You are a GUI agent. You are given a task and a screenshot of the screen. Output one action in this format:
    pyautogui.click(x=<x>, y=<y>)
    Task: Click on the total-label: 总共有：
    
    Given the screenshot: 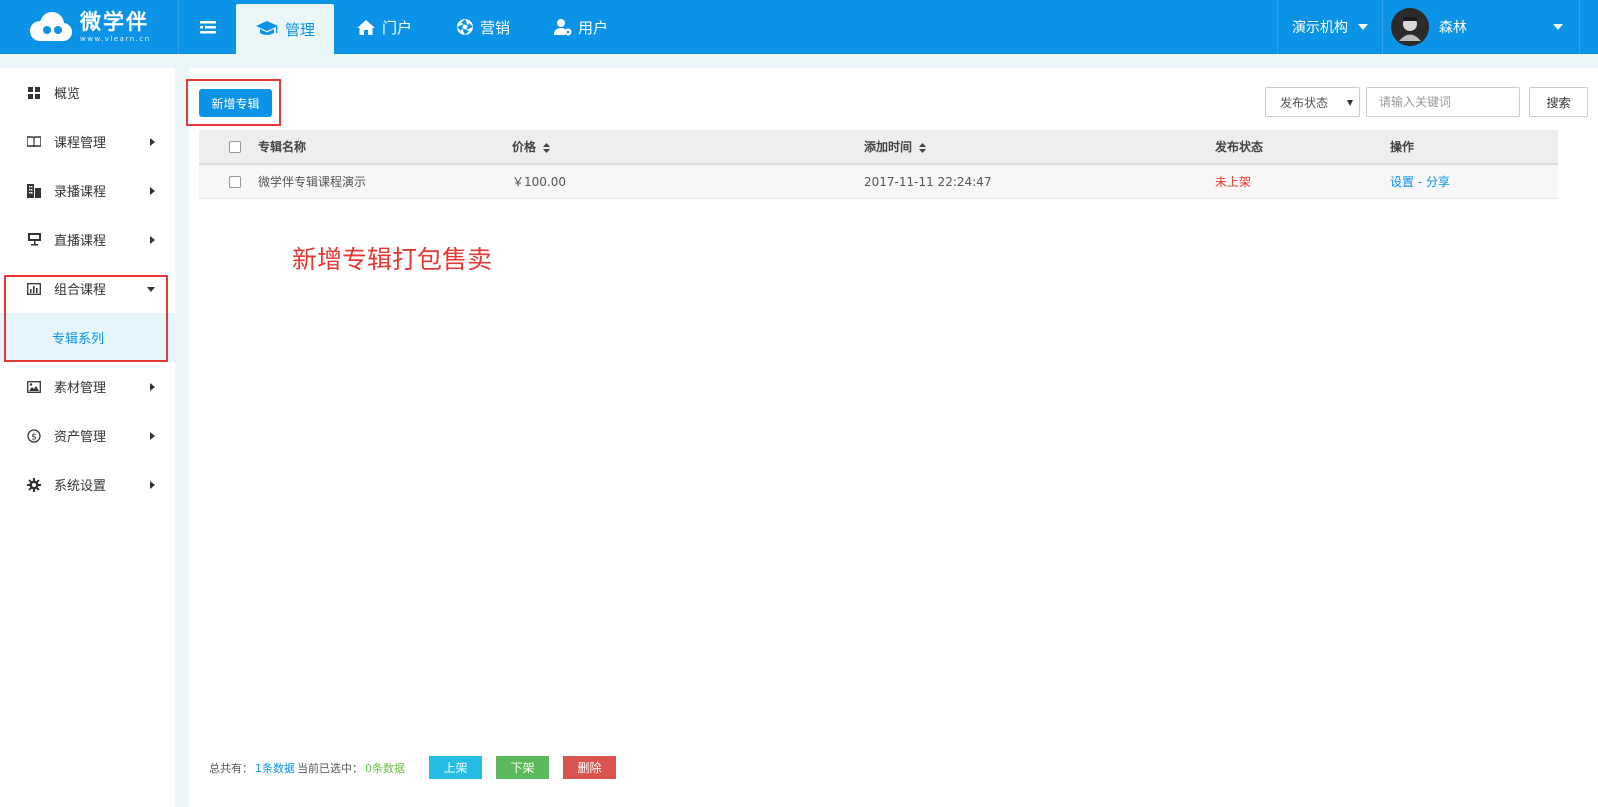 What is the action you would take?
    pyautogui.click(x=231, y=768)
    